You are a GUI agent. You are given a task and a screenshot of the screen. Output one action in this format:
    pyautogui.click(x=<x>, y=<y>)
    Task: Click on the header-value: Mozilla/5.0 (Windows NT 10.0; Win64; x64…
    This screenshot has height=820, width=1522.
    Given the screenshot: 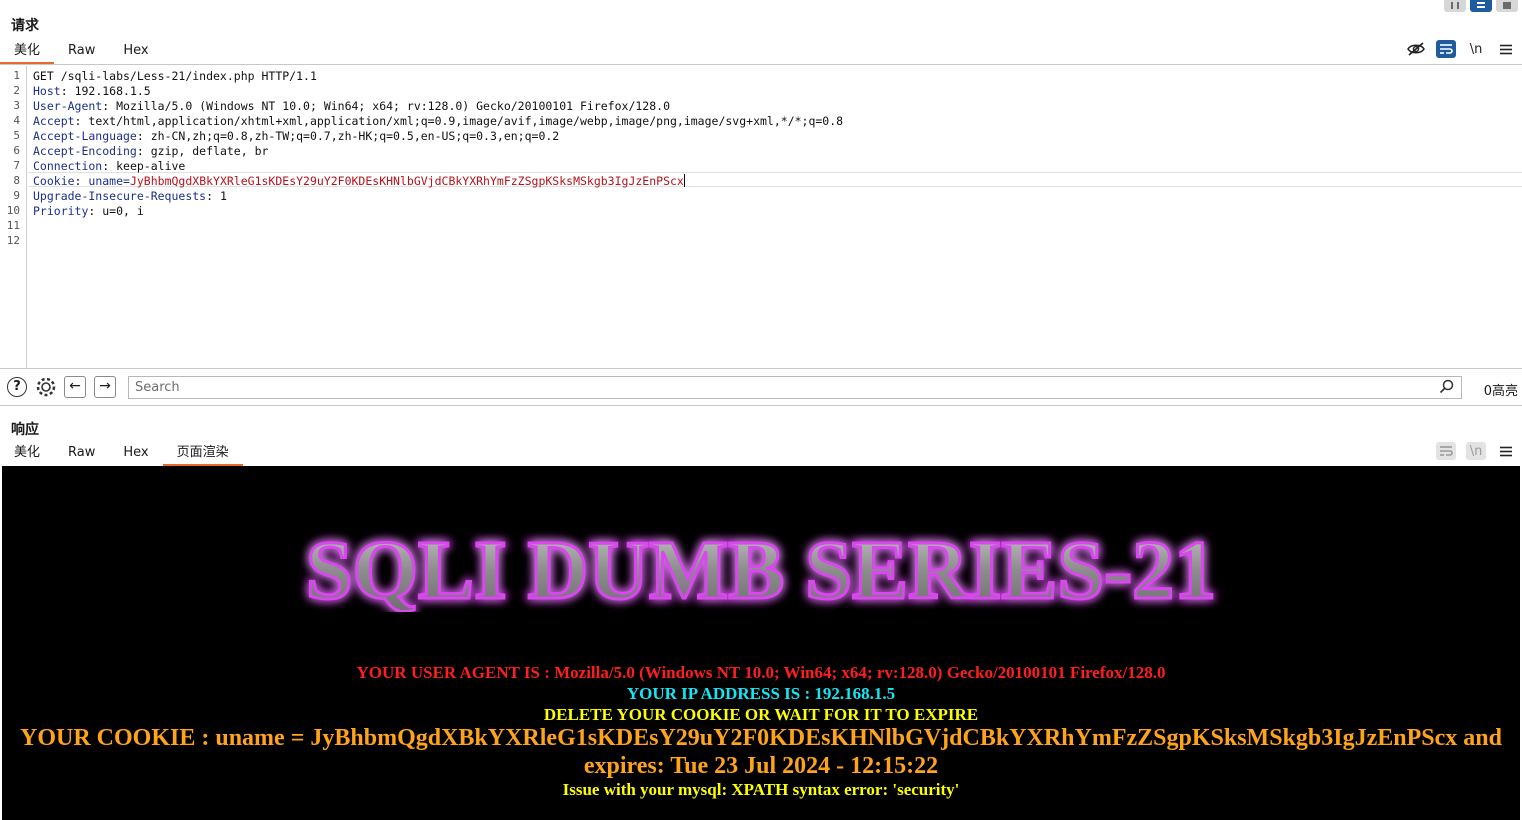 What is the action you would take?
    pyautogui.click(x=393, y=106)
    